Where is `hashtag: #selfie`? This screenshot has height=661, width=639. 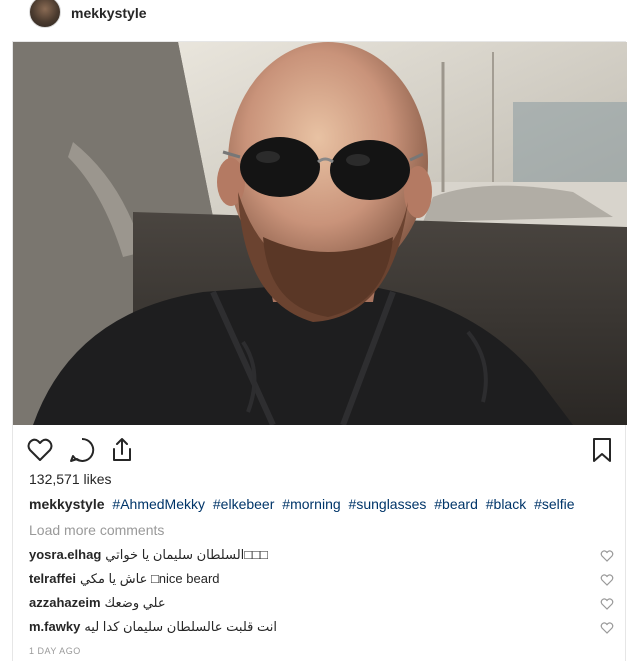 hashtag: #selfie is located at coordinates (554, 504).